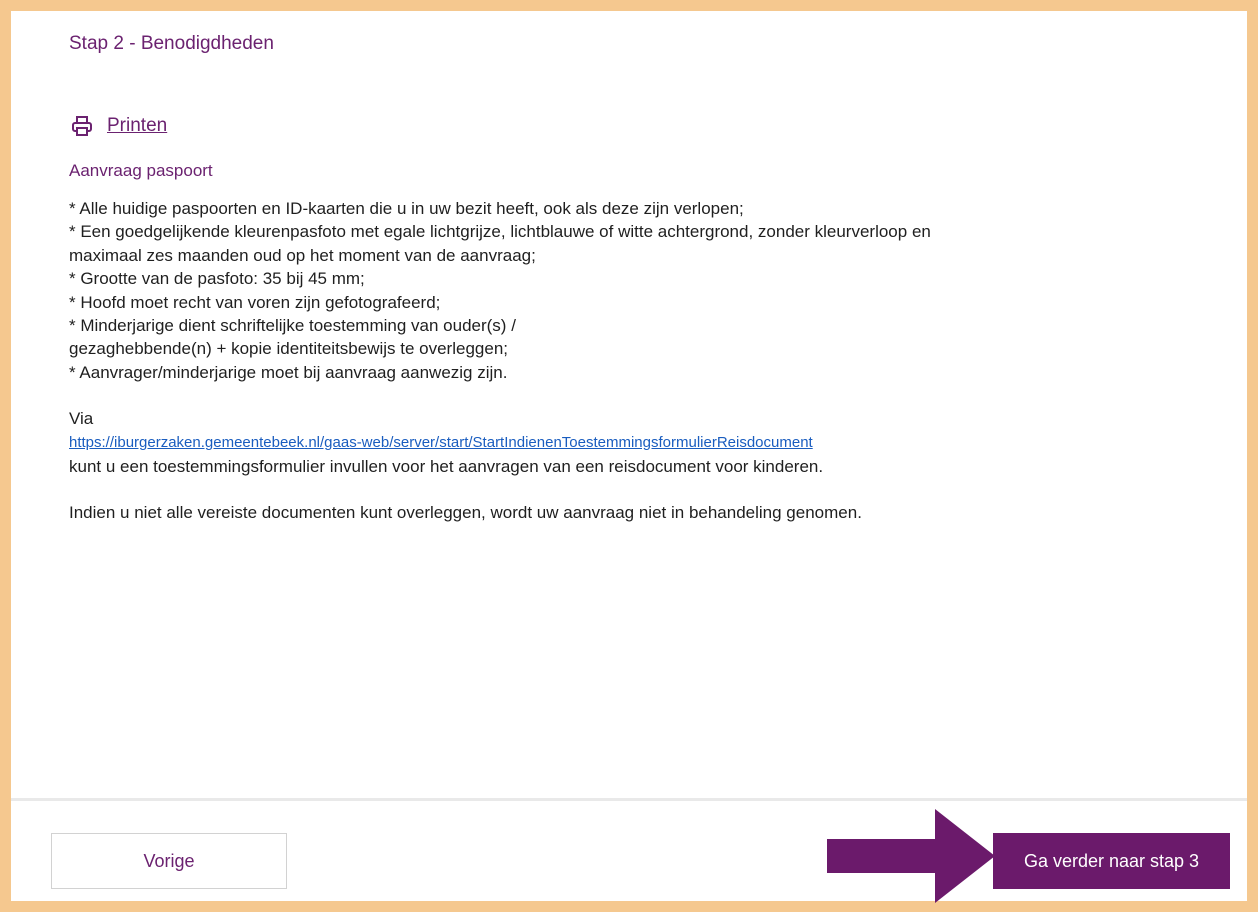  Describe the element at coordinates (171, 43) in the screenshot. I see `step-title: Stap 2 - Benodigdheden` at that location.